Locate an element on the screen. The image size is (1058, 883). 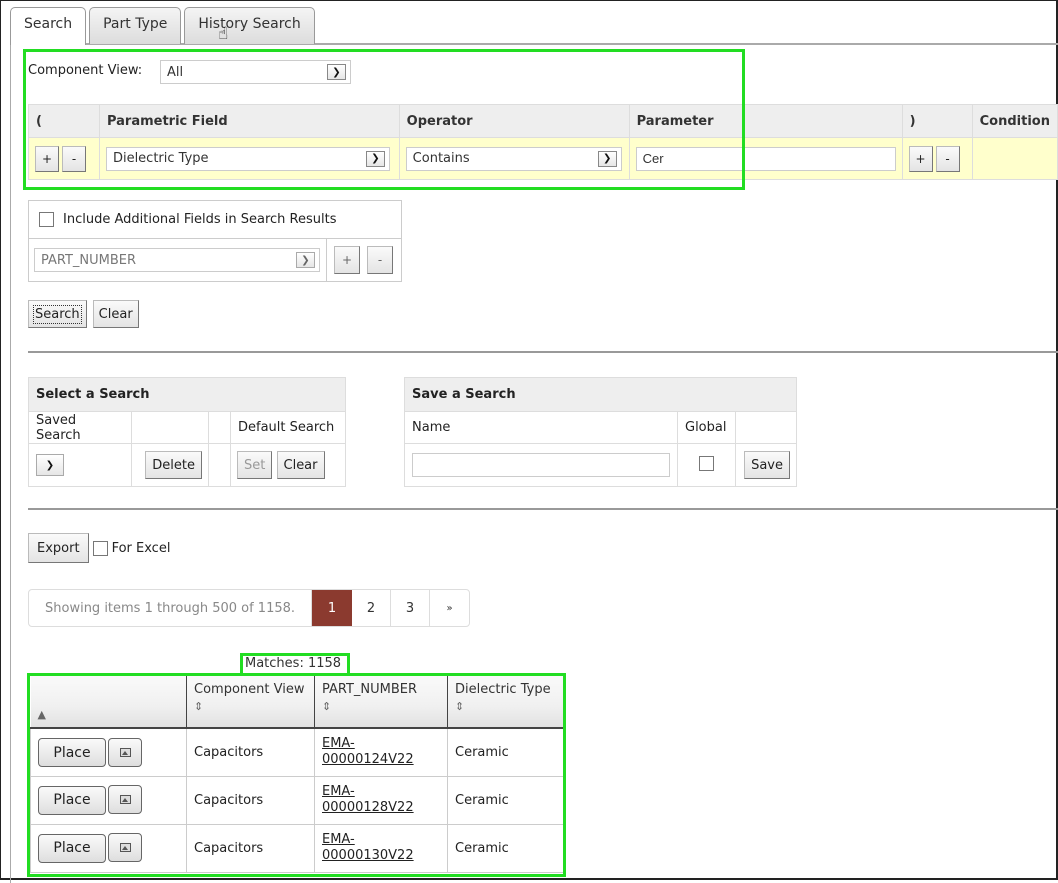
operator-value: Contains is located at coordinates (441, 158).